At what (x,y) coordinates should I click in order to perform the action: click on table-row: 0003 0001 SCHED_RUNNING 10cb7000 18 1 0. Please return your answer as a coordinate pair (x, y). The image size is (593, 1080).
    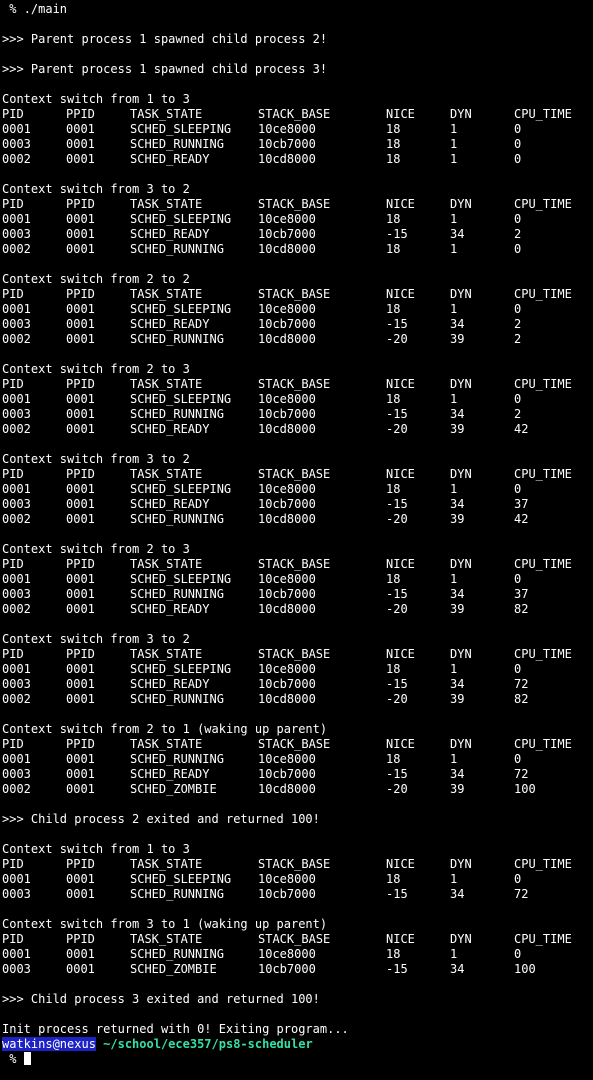
    Looking at the image, I should click on (296, 144).